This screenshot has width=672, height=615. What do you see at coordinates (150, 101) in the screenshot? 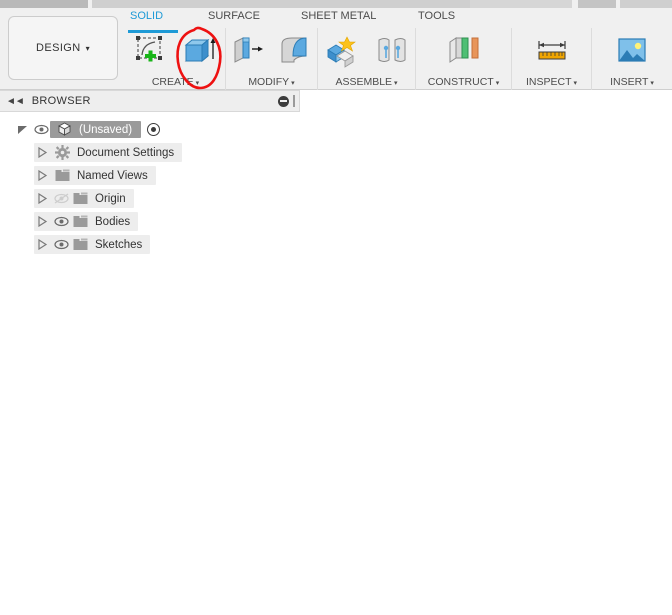
I see `browser-header: ◄◄ BROWSER` at bounding box center [150, 101].